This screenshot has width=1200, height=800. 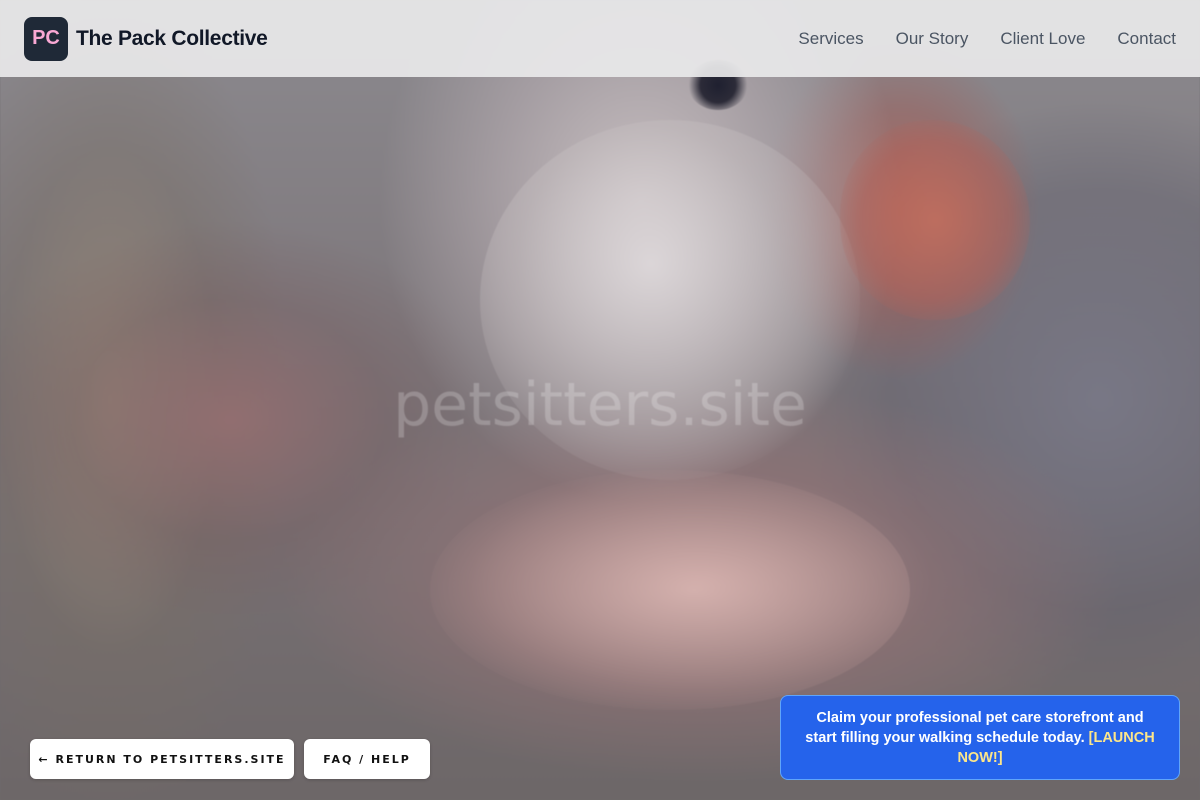 I want to click on brand-name: The Pack Collective, so click(x=172, y=39).